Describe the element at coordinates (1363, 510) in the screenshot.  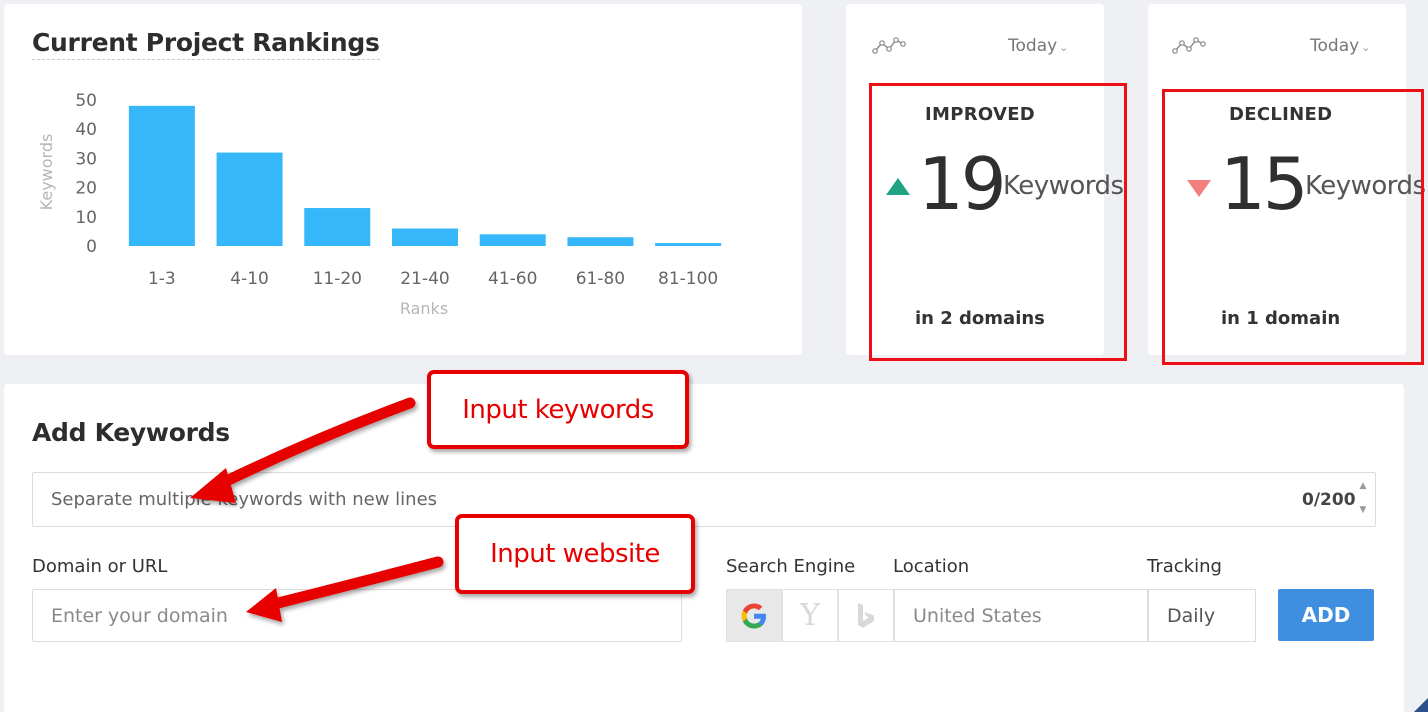
I see `spin-down-icon: ▼` at that location.